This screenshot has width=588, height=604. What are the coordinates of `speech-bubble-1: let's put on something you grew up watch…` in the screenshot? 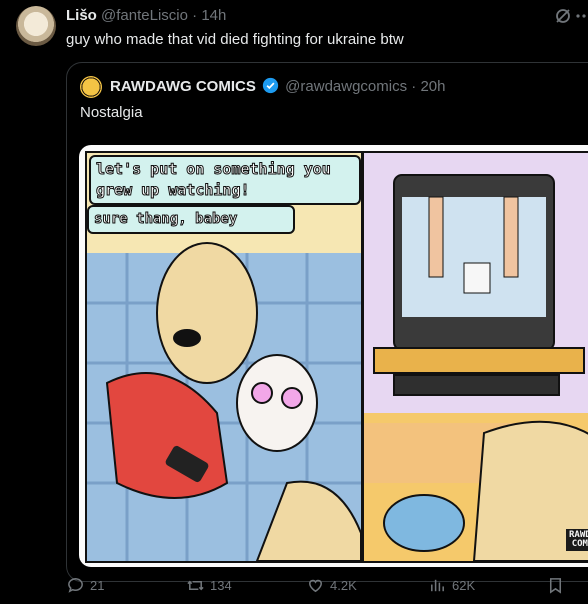 It's located at (225, 180).